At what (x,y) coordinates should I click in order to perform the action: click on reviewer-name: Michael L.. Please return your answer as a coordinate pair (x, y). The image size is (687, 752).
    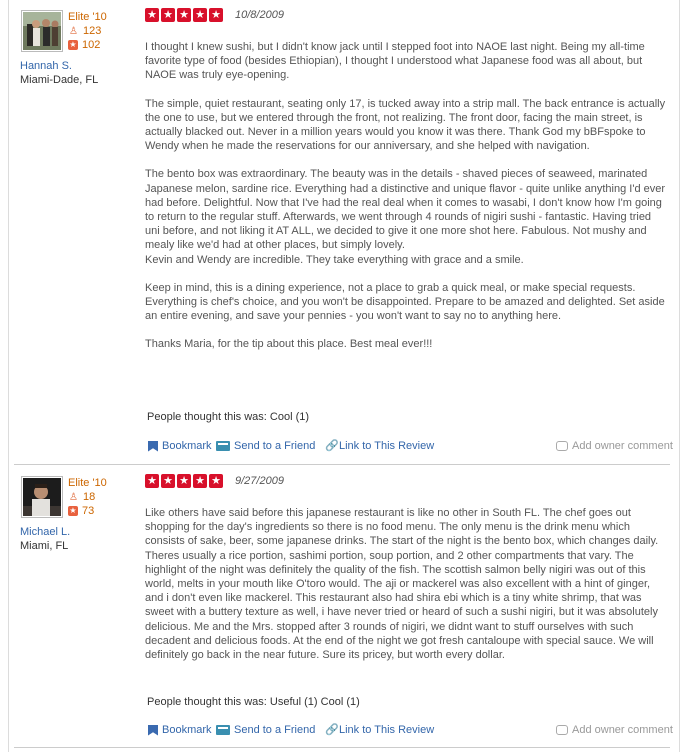
    Looking at the image, I should click on (45, 532).